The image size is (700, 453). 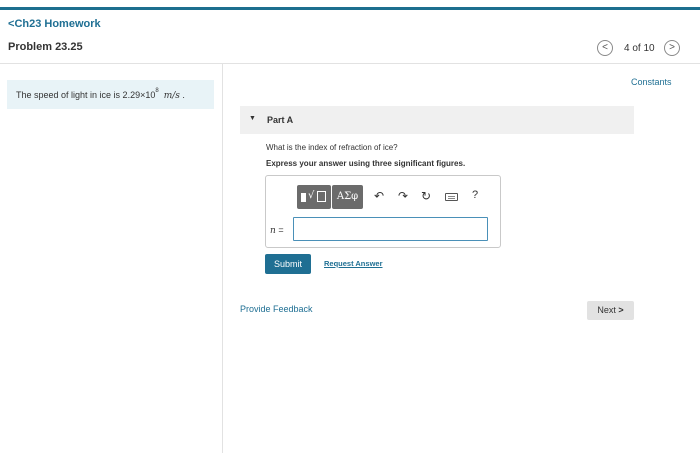 What do you see at coordinates (252, 118) in the screenshot?
I see `collapse-caret-icon: ▼` at bounding box center [252, 118].